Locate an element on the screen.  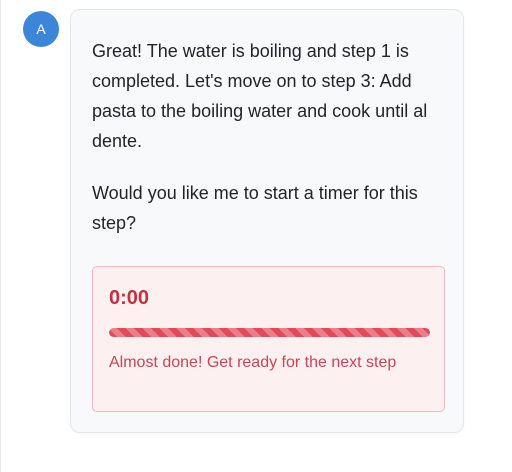
timer-progress-fill is located at coordinates (269, 332).